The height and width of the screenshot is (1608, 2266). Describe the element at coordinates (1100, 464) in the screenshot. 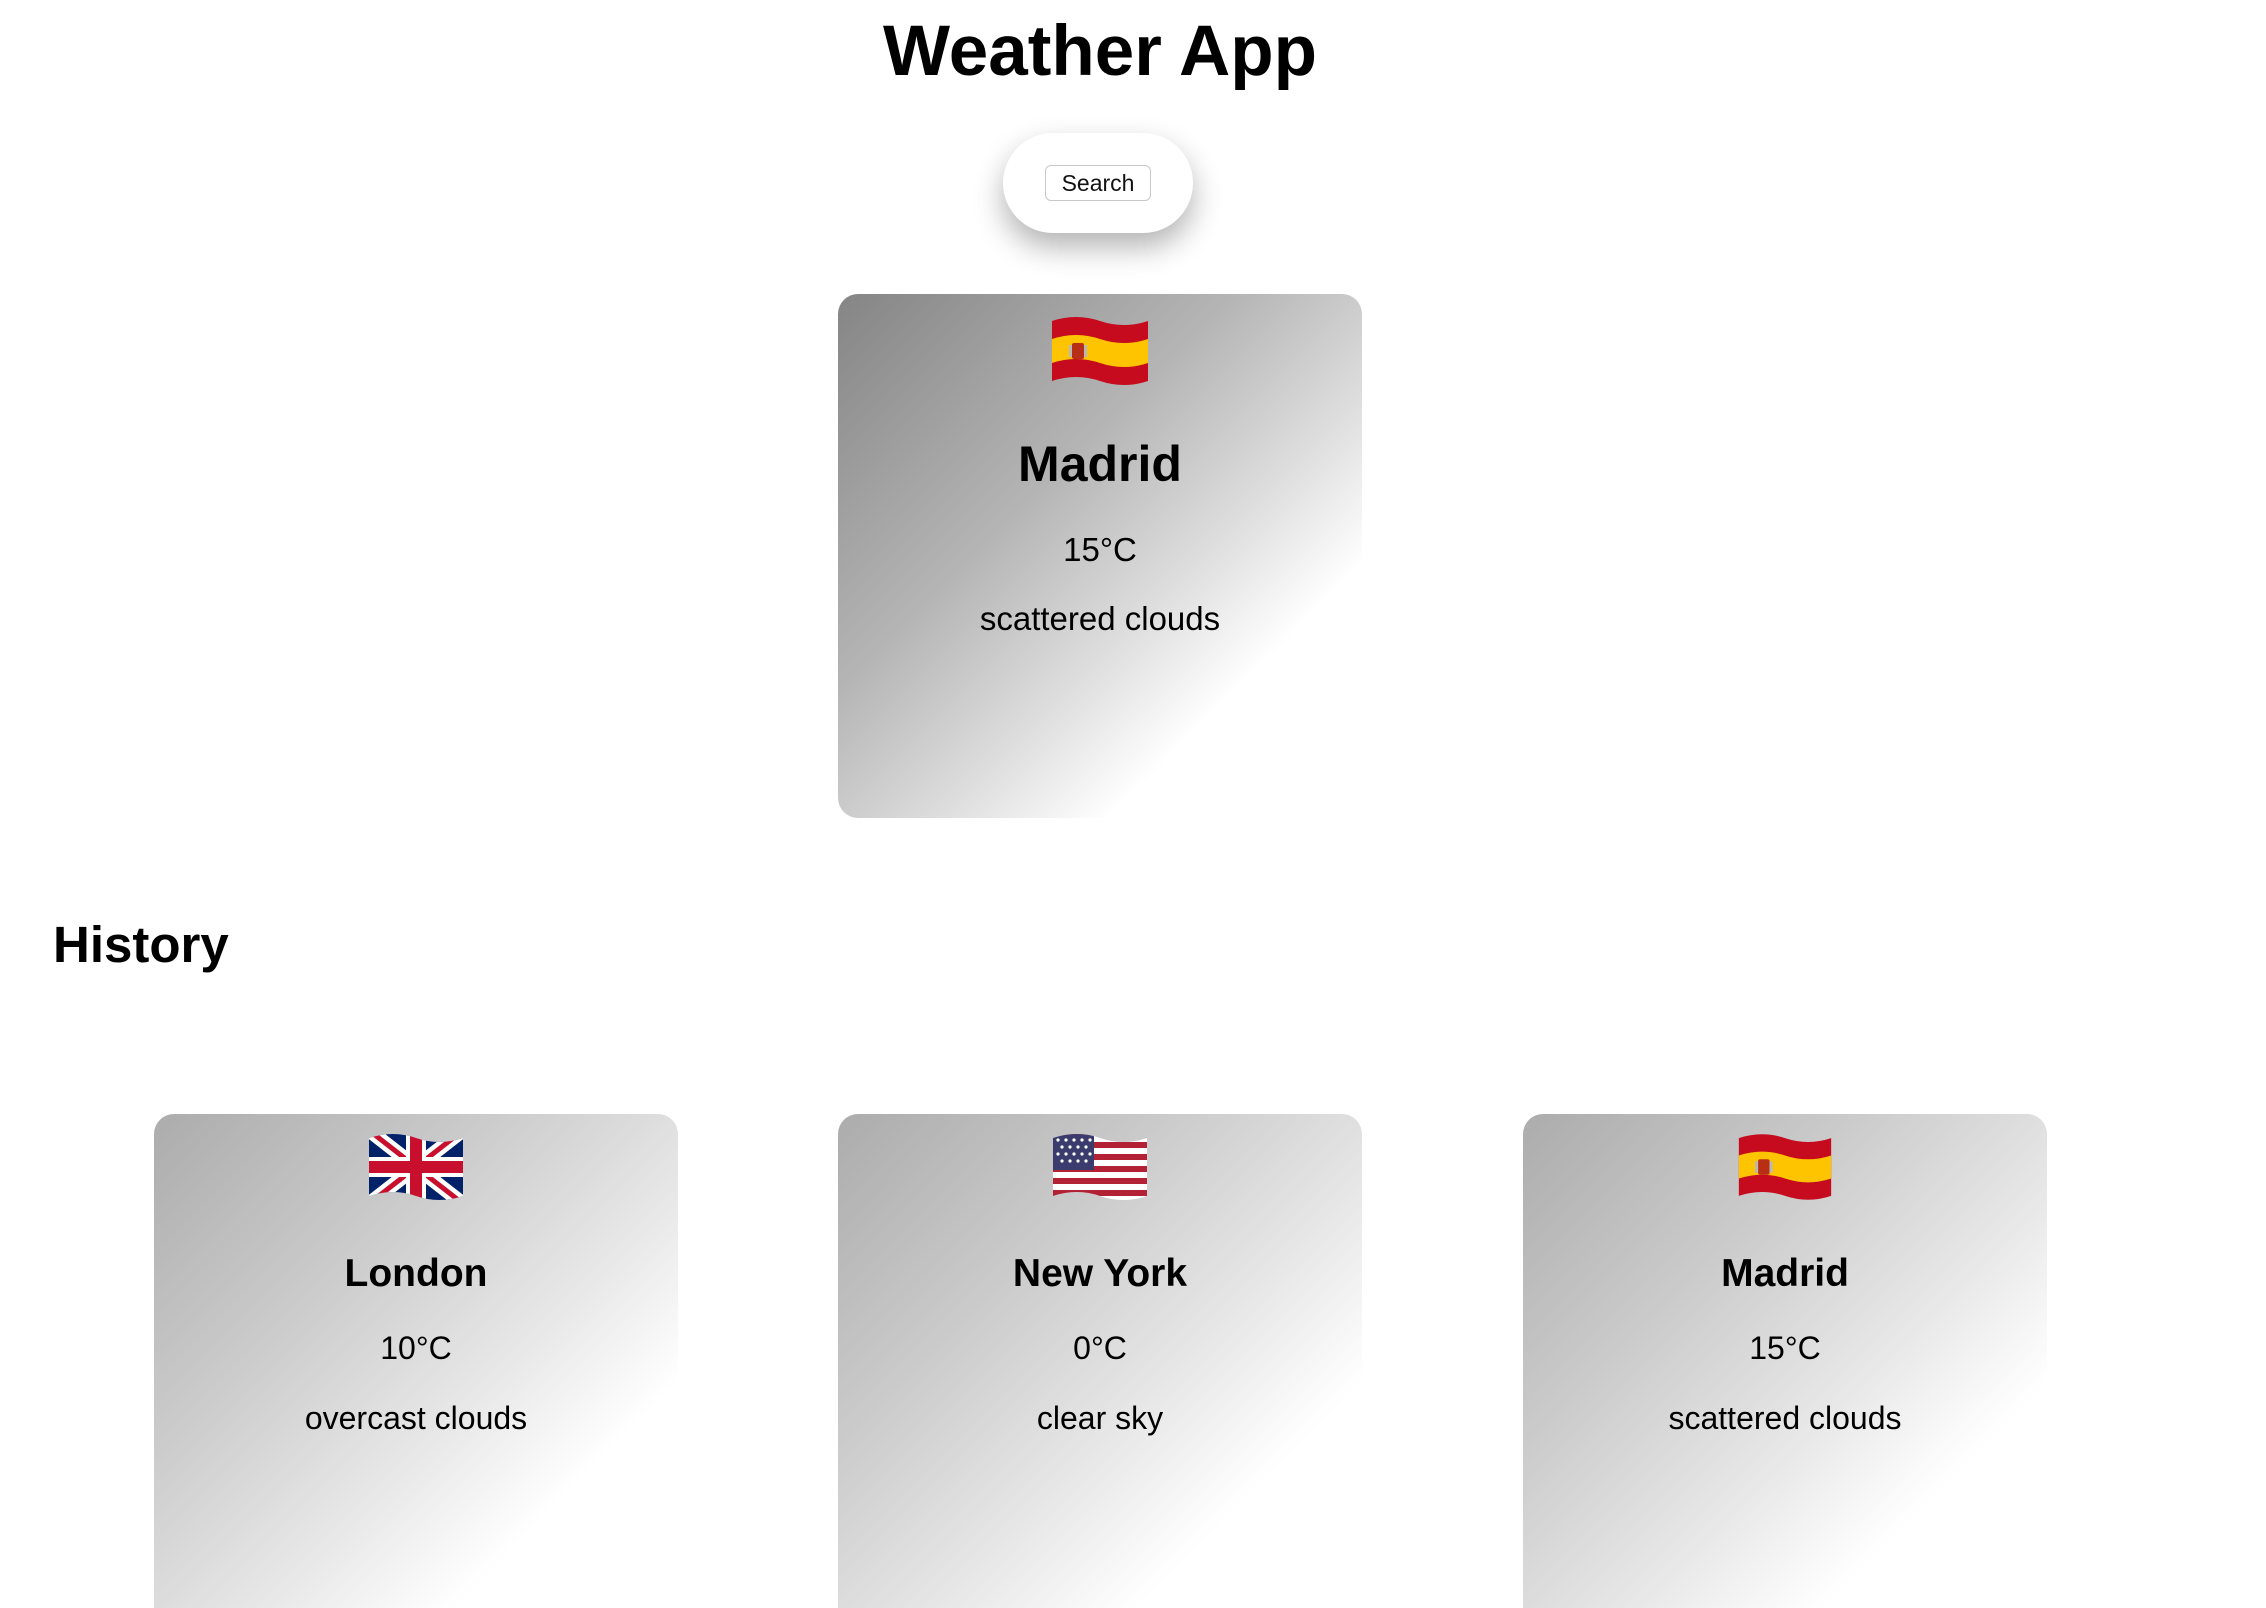

I see `current-city-name: Madrid` at that location.